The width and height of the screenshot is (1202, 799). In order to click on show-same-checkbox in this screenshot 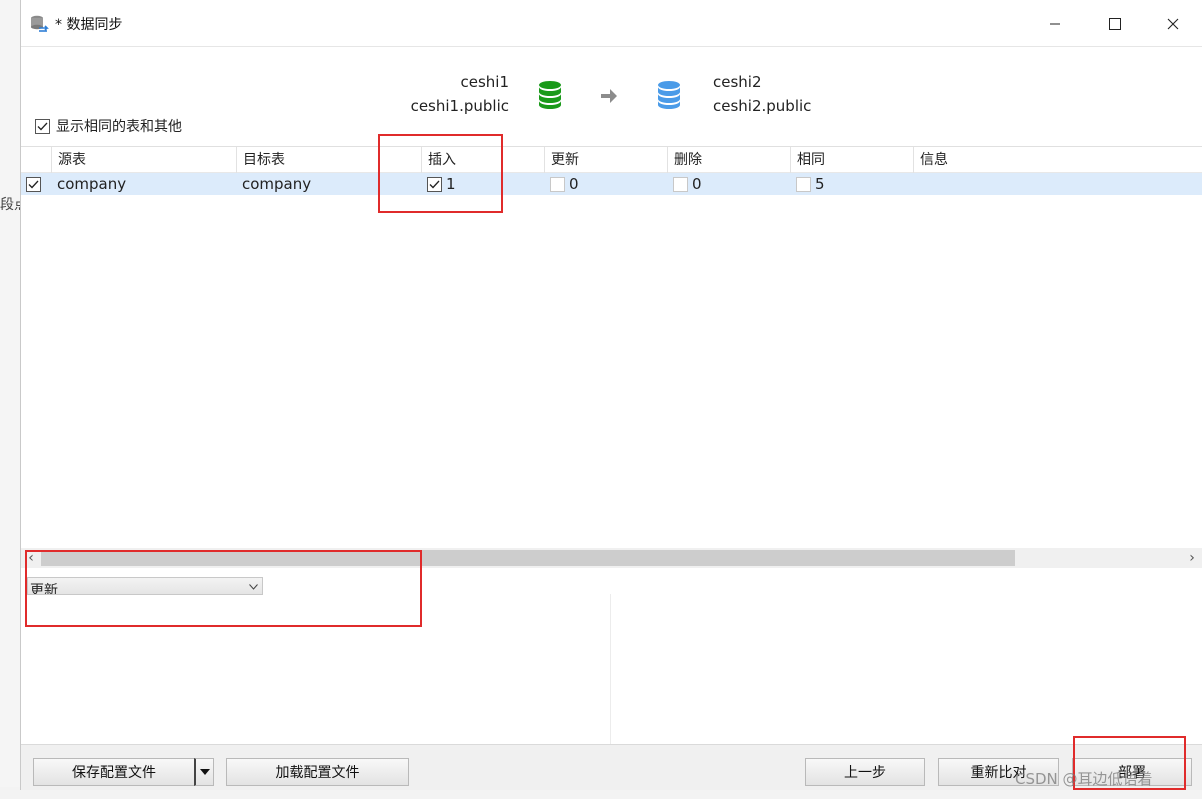, I will do `click(42, 126)`.